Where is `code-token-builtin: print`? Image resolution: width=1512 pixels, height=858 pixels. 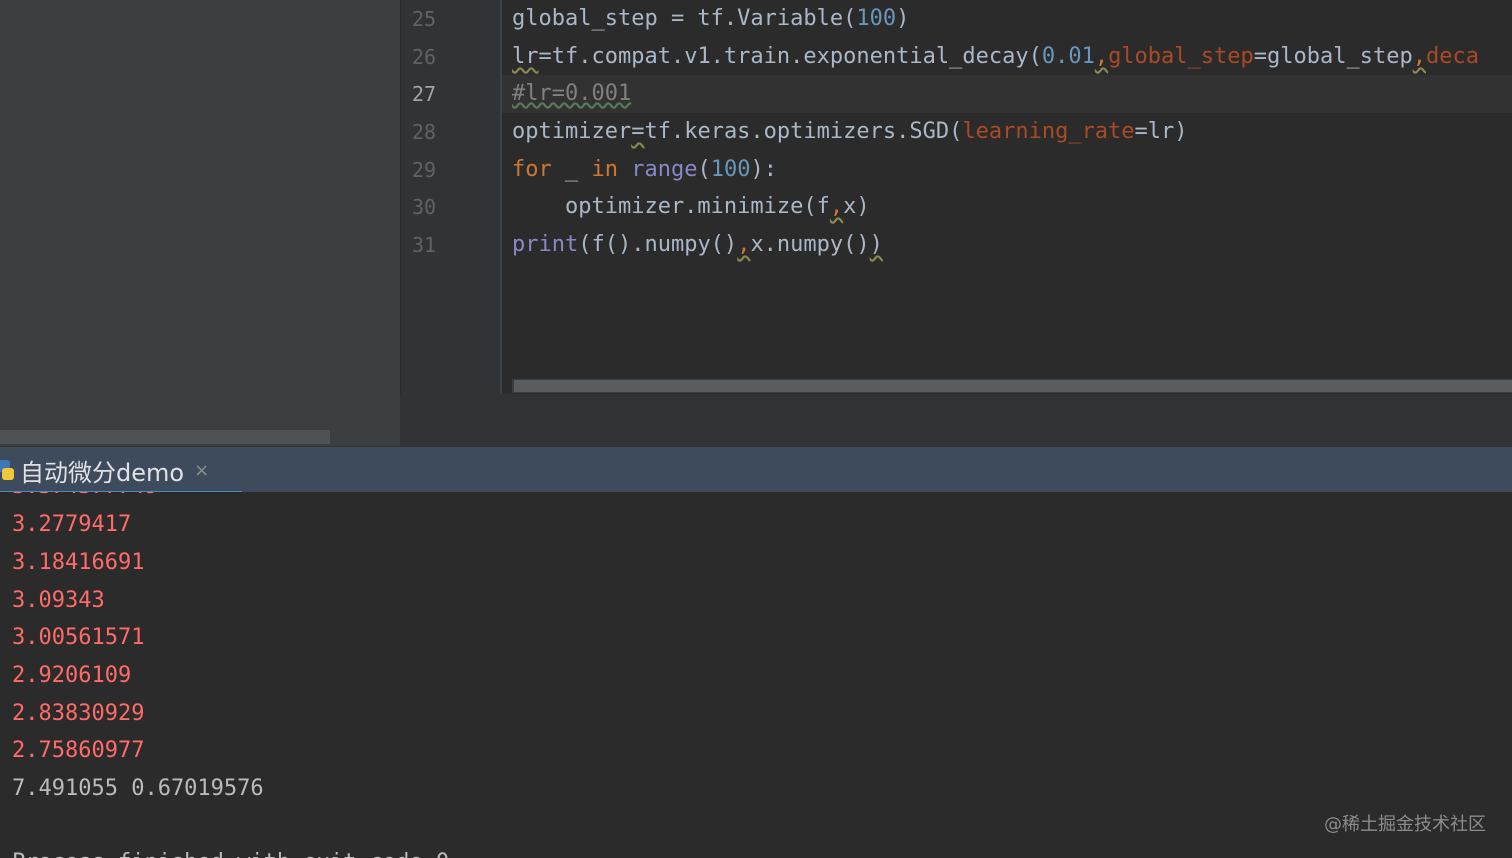 code-token-builtin: print is located at coordinates (545, 244).